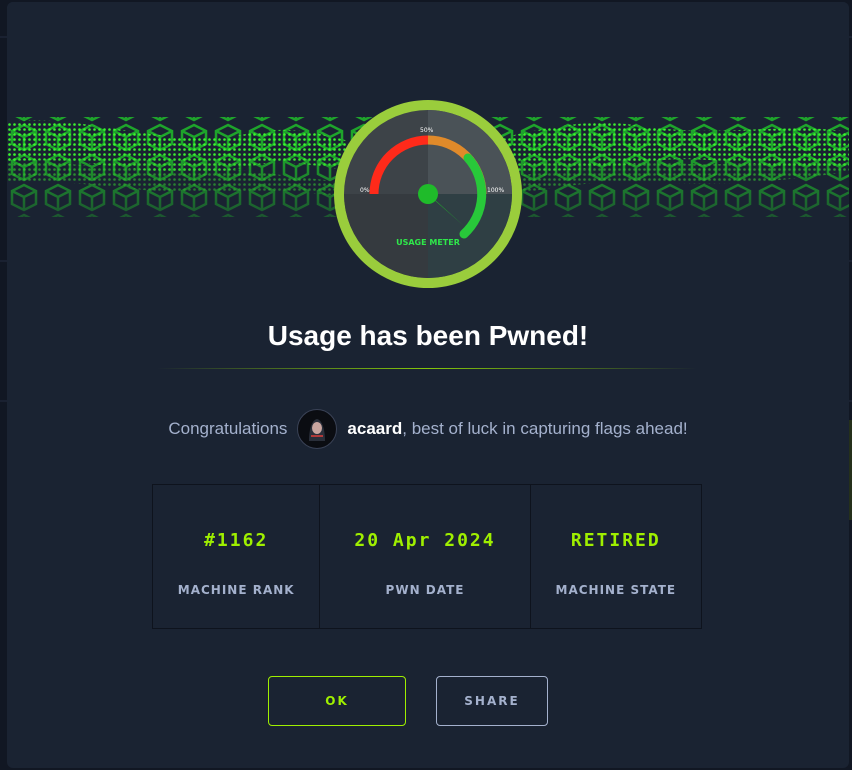 The height and width of the screenshot is (770, 852). What do you see at coordinates (237, 556) in the screenshot?
I see `stat-machine-rank: #1162 MACHINE RANK` at bounding box center [237, 556].